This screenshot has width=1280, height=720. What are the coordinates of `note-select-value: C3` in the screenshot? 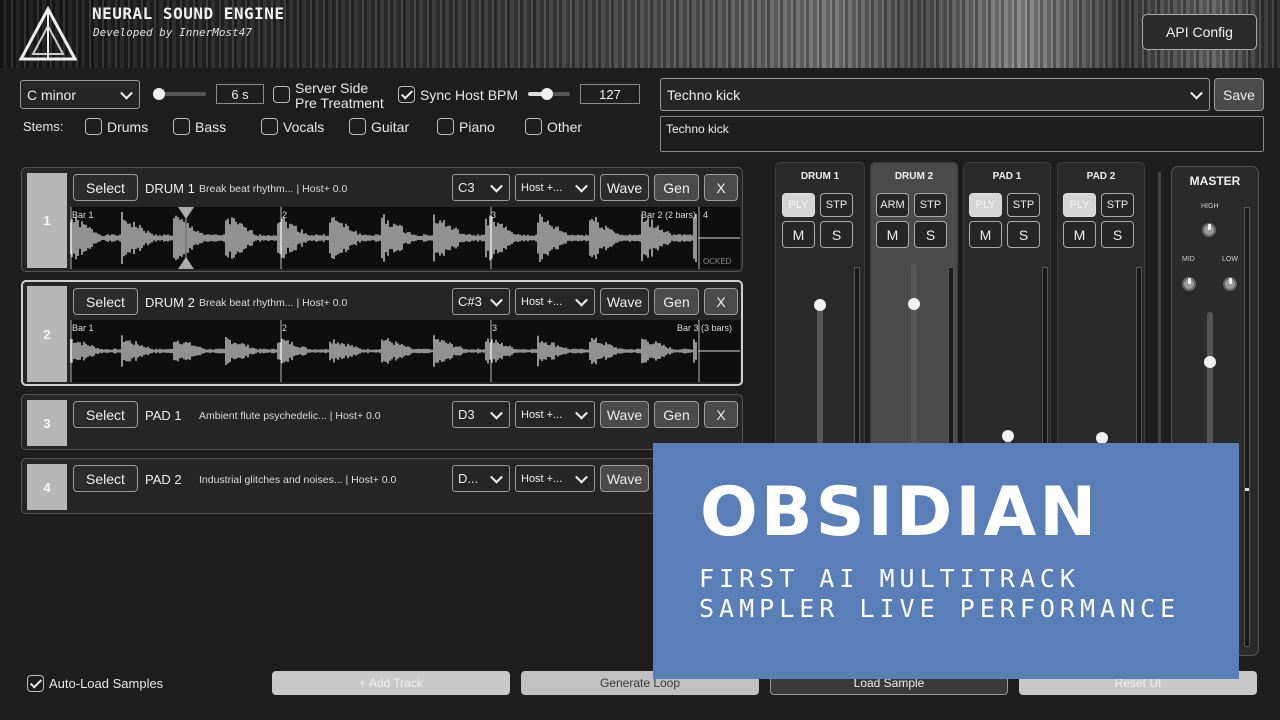 It's located at (466, 187).